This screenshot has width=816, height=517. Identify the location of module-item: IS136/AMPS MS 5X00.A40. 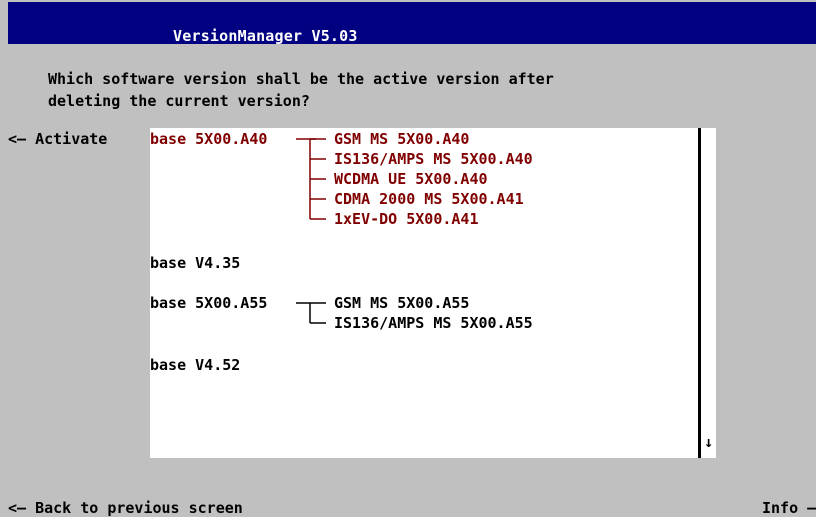
(433, 159).